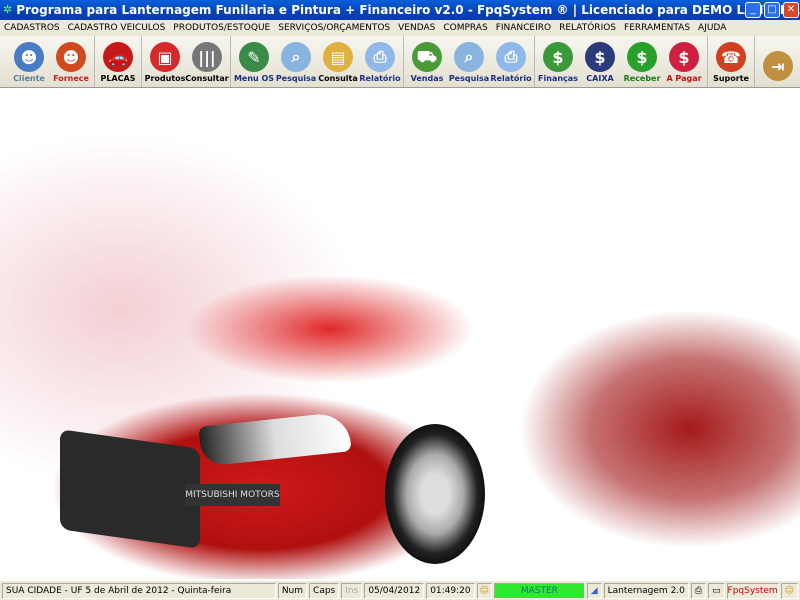  I want to click on toolbar-button-placas: 🚗 PLACAS, so click(118, 62).